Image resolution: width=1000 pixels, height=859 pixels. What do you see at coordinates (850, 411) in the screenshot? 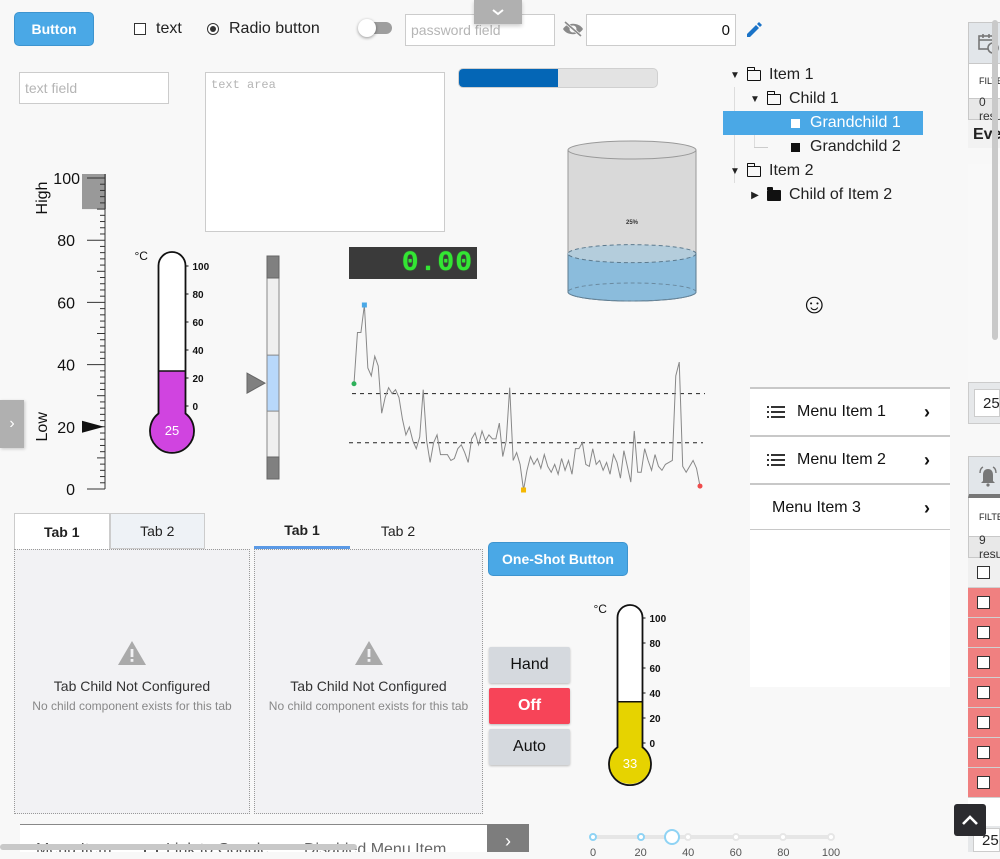
I see `menu-item: Menu Item 1 ›` at bounding box center [850, 411].